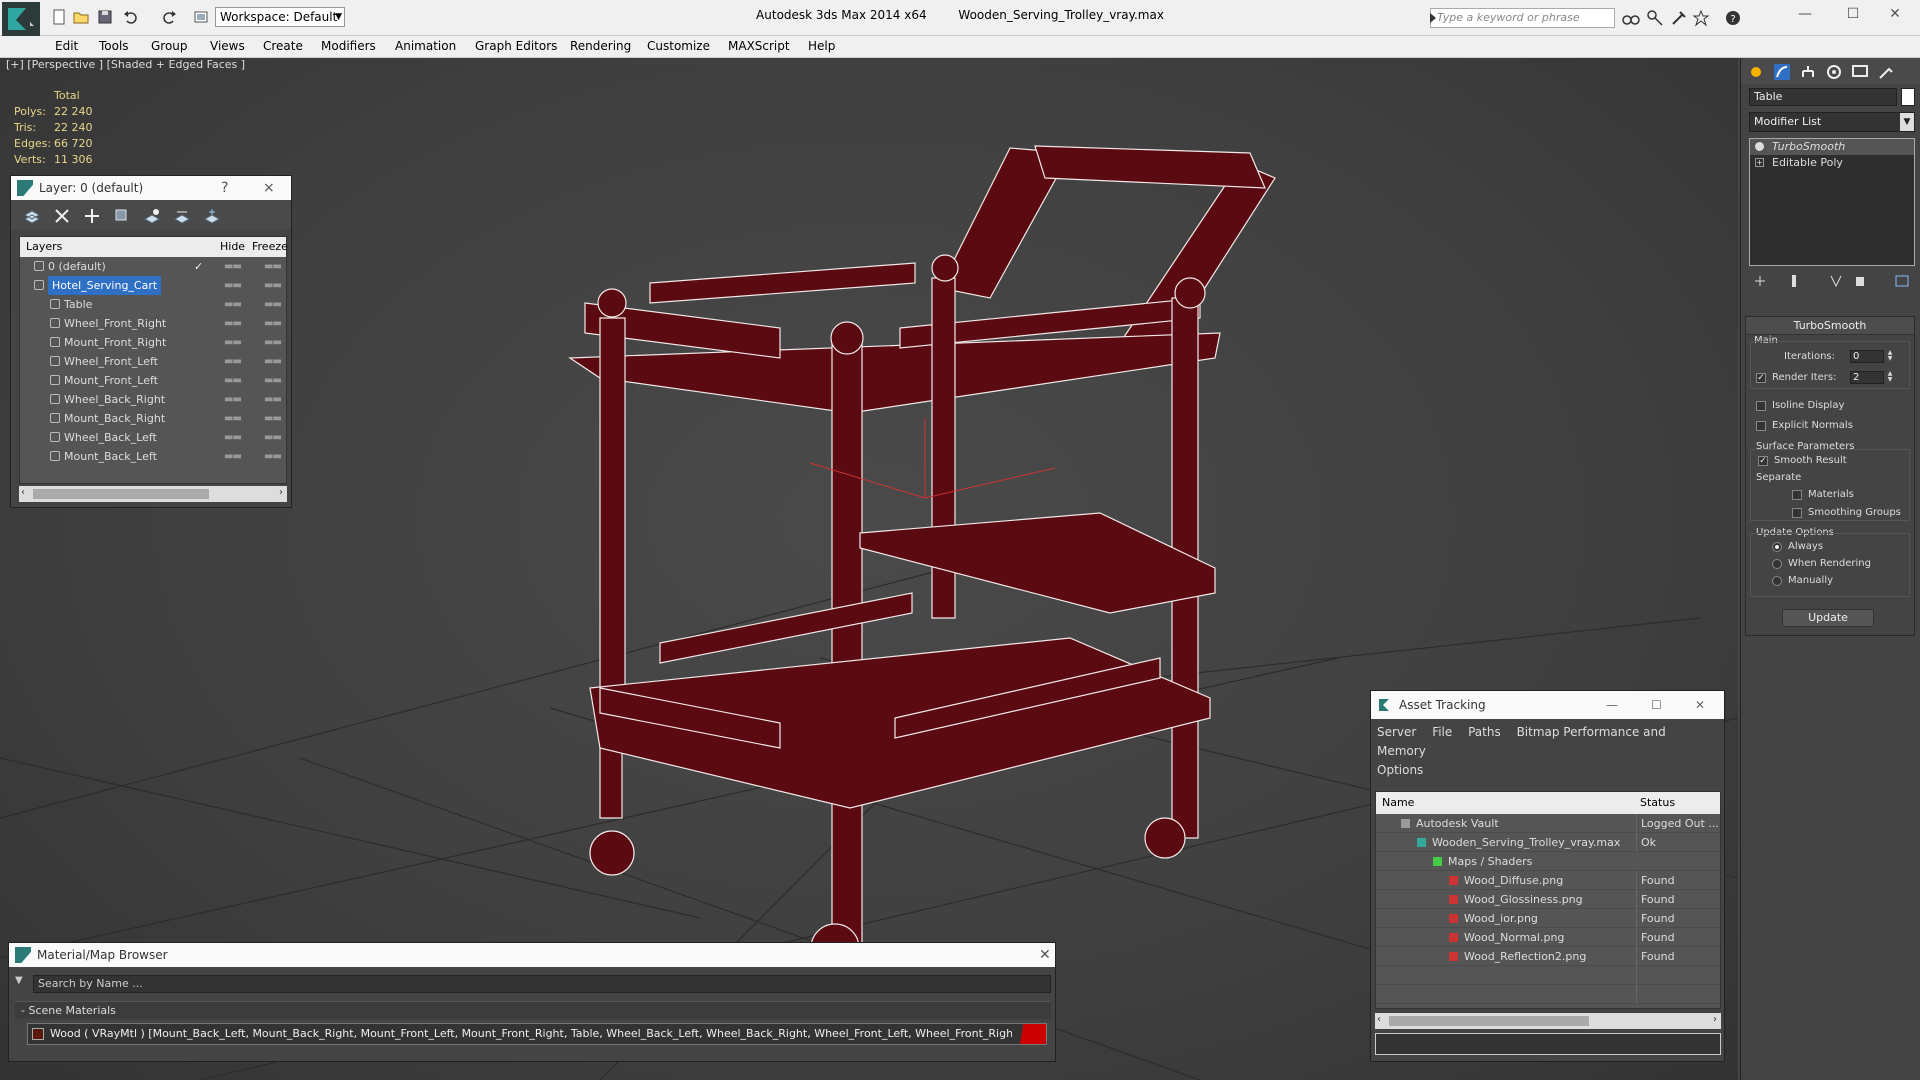 This screenshot has height=1080, width=1920. Describe the element at coordinates (1836, 281) in the screenshot. I see `make-unique-icon` at that location.